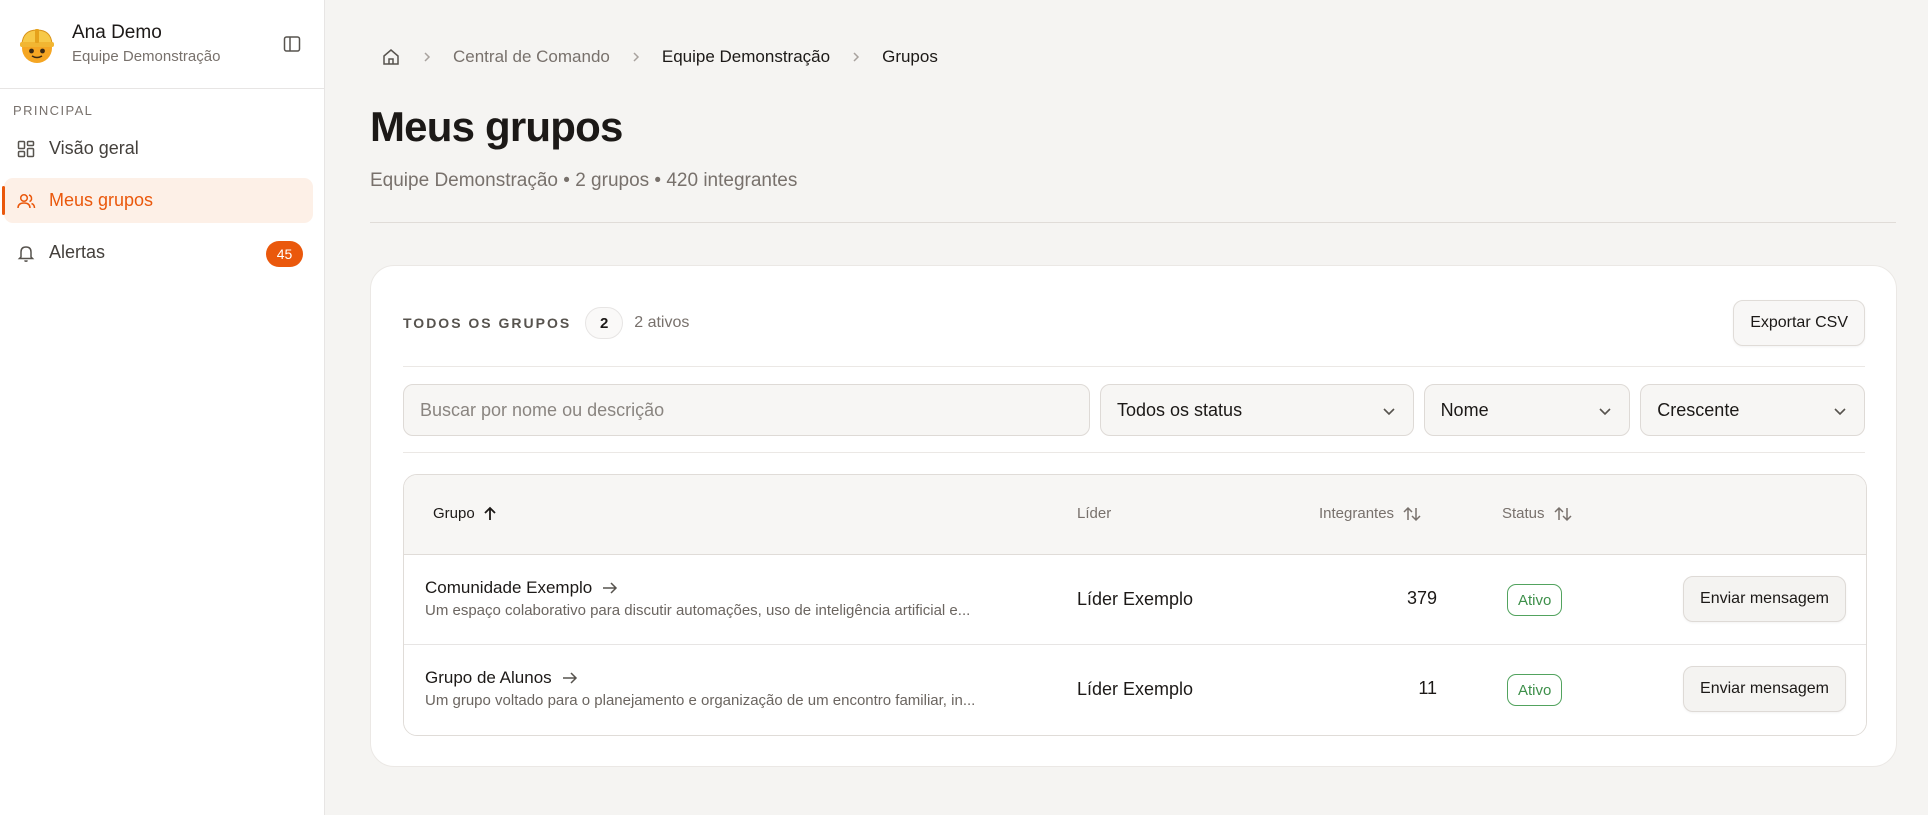 The width and height of the screenshot is (1928, 815). I want to click on sidebar-toggle-icon, so click(292, 44).